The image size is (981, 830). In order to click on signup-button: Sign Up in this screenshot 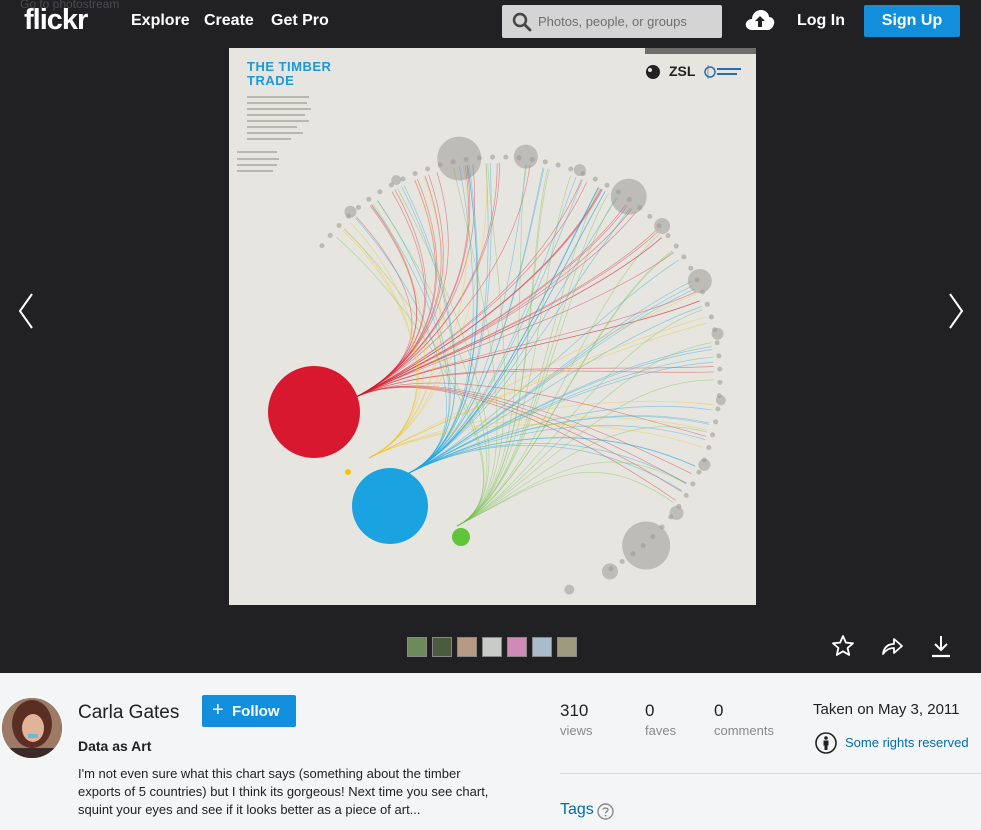, I will do `click(912, 21)`.